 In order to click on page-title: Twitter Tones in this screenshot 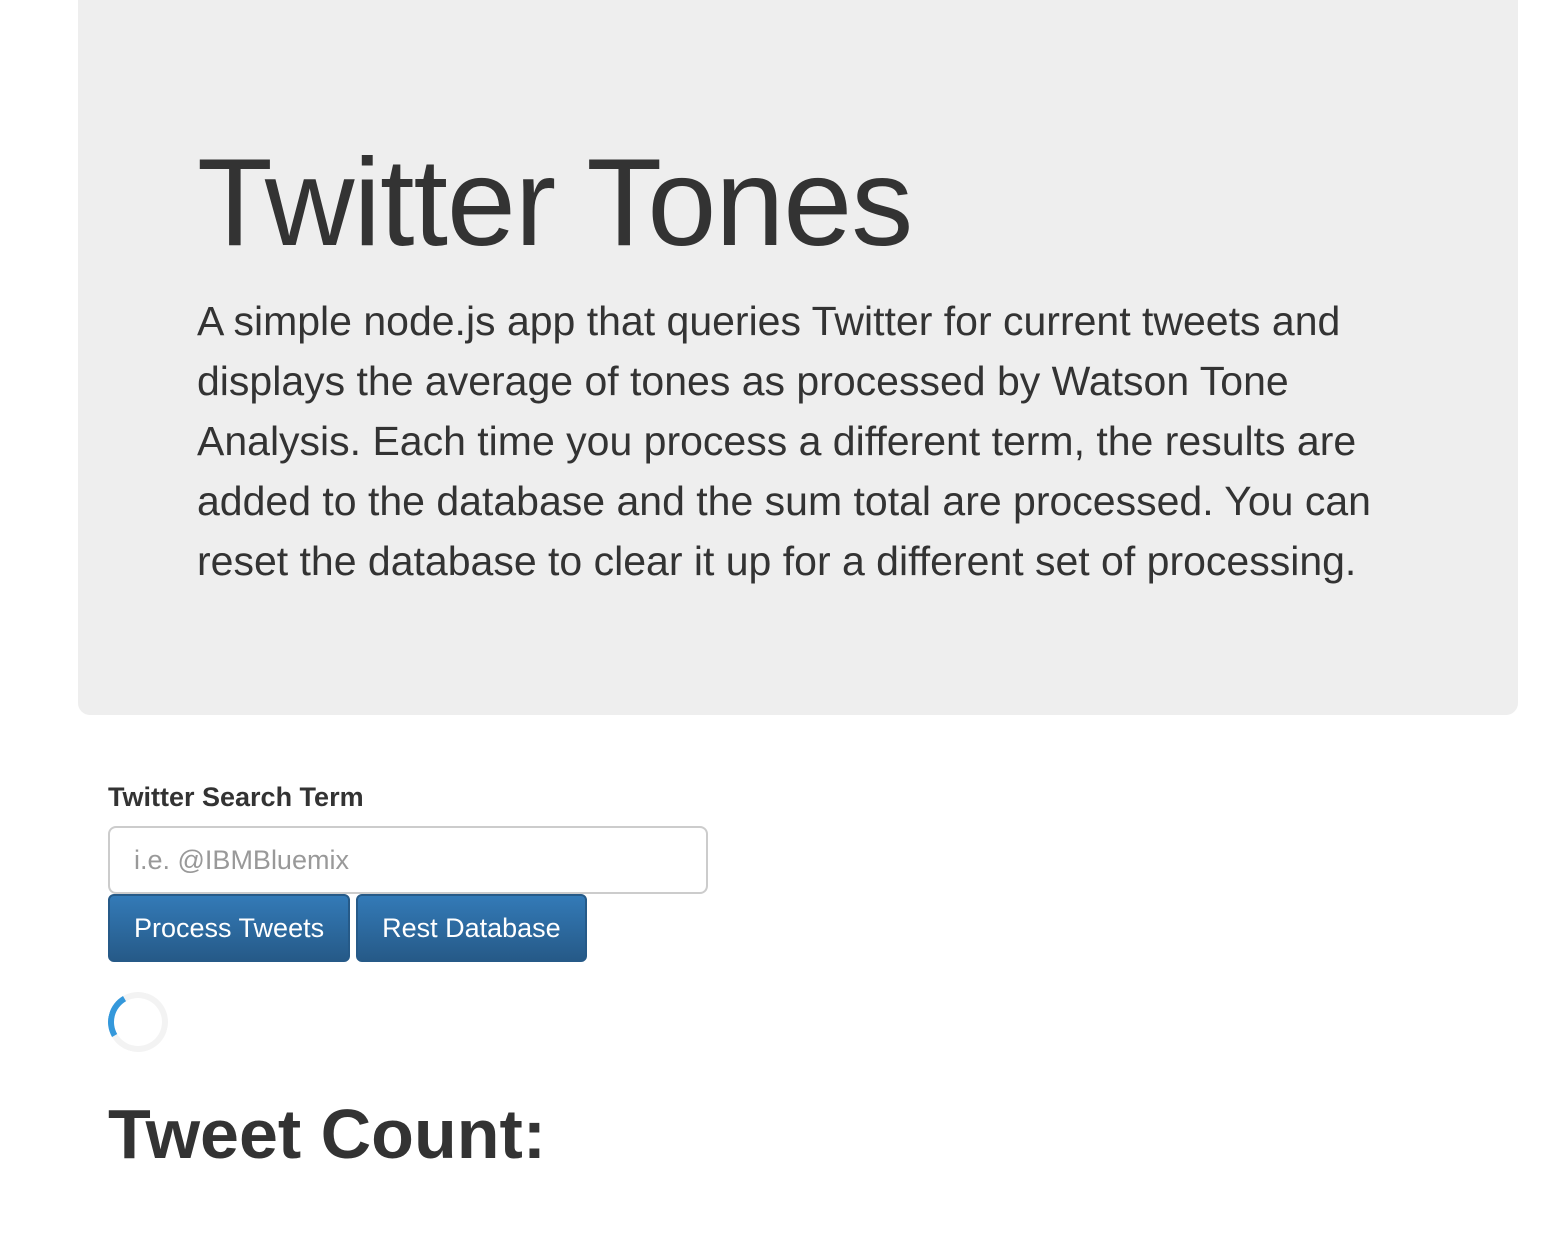, I will do `click(555, 203)`.